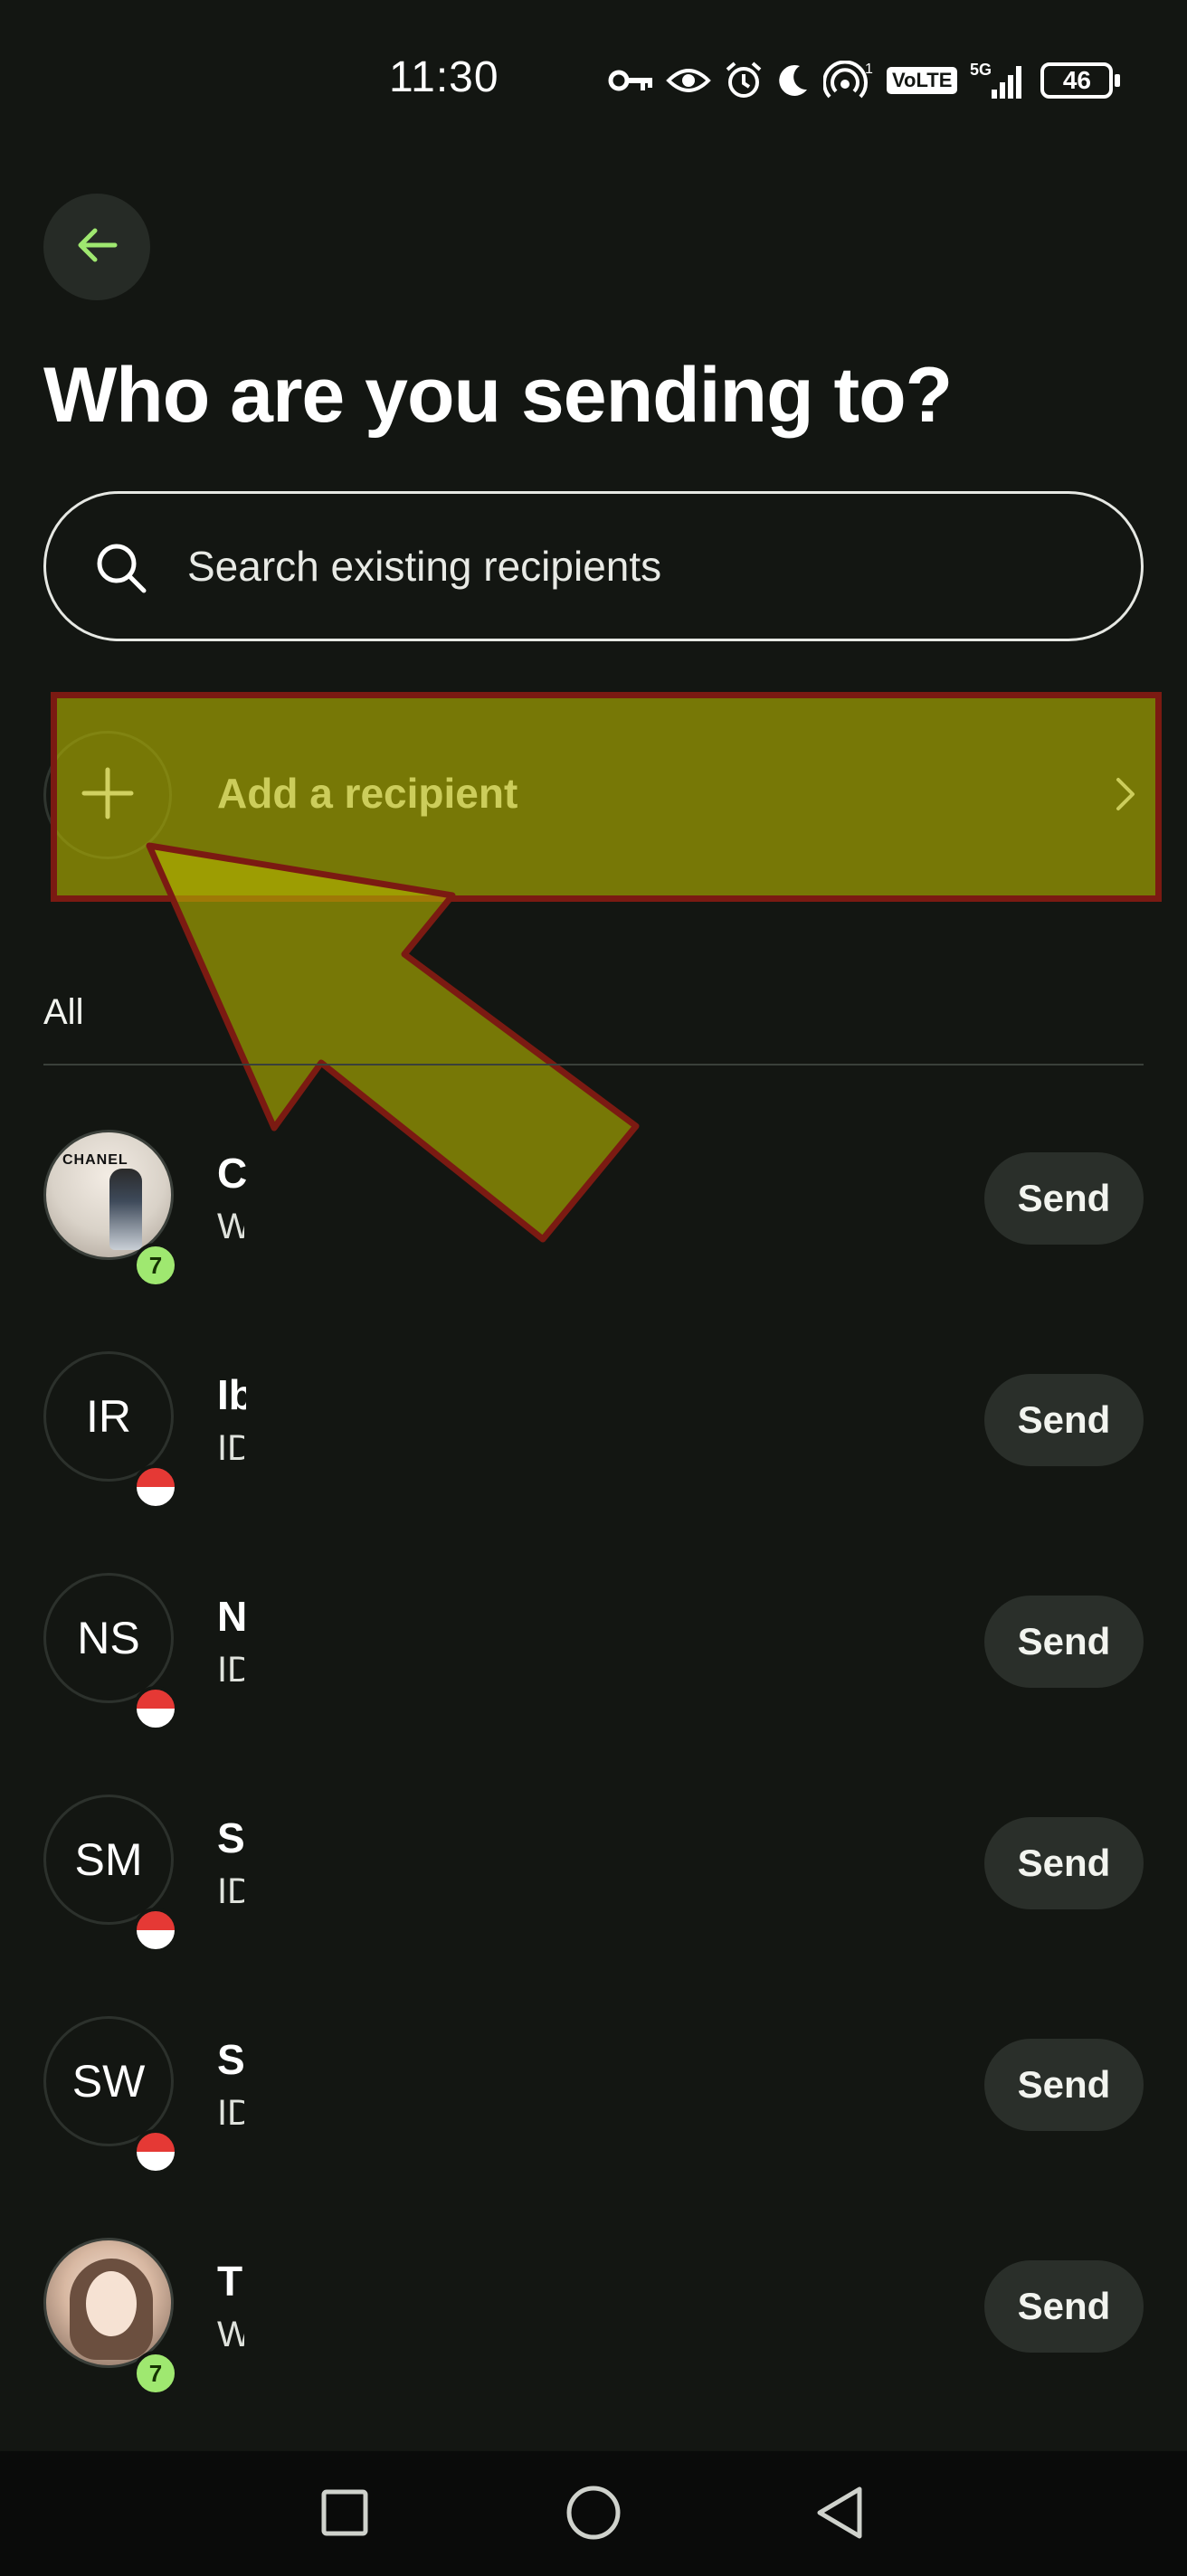  I want to click on status-bar: 11:30 1 VoLTE 5G 46, so click(593, 82).